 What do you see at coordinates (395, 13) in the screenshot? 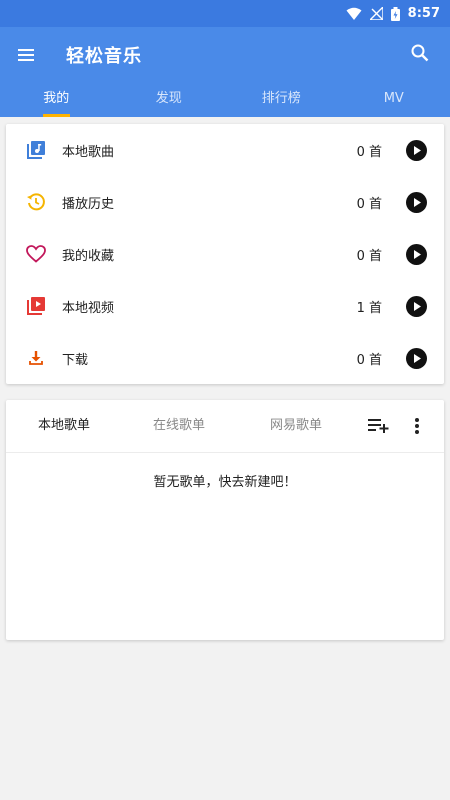
I see `battery-icon` at bounding box center [395, 13].